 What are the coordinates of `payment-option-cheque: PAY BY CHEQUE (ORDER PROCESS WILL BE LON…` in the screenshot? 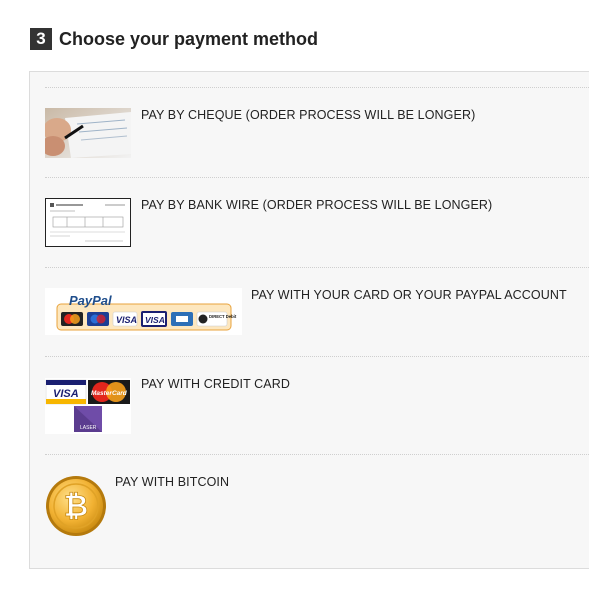 It's located at (317, 132).